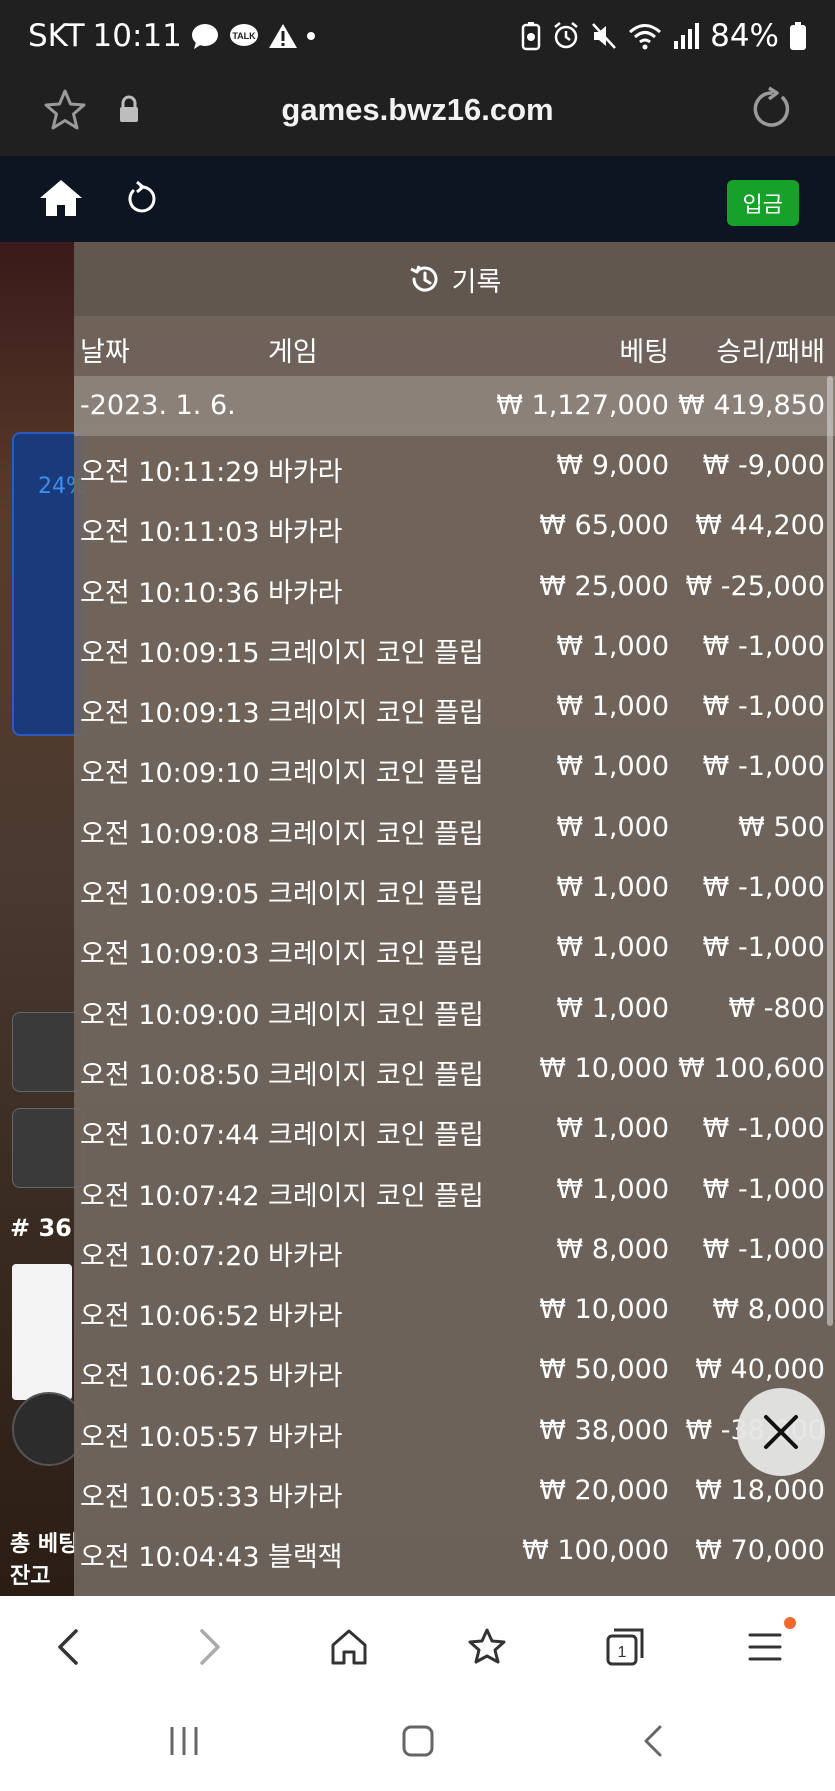 The width and height of the screenshot is (835, 1791). I want to click on history-row: 오전 10:09:03 크레이지 코인 플립 ₩ 1,000 ₩ -1,000, so click(454, 948).